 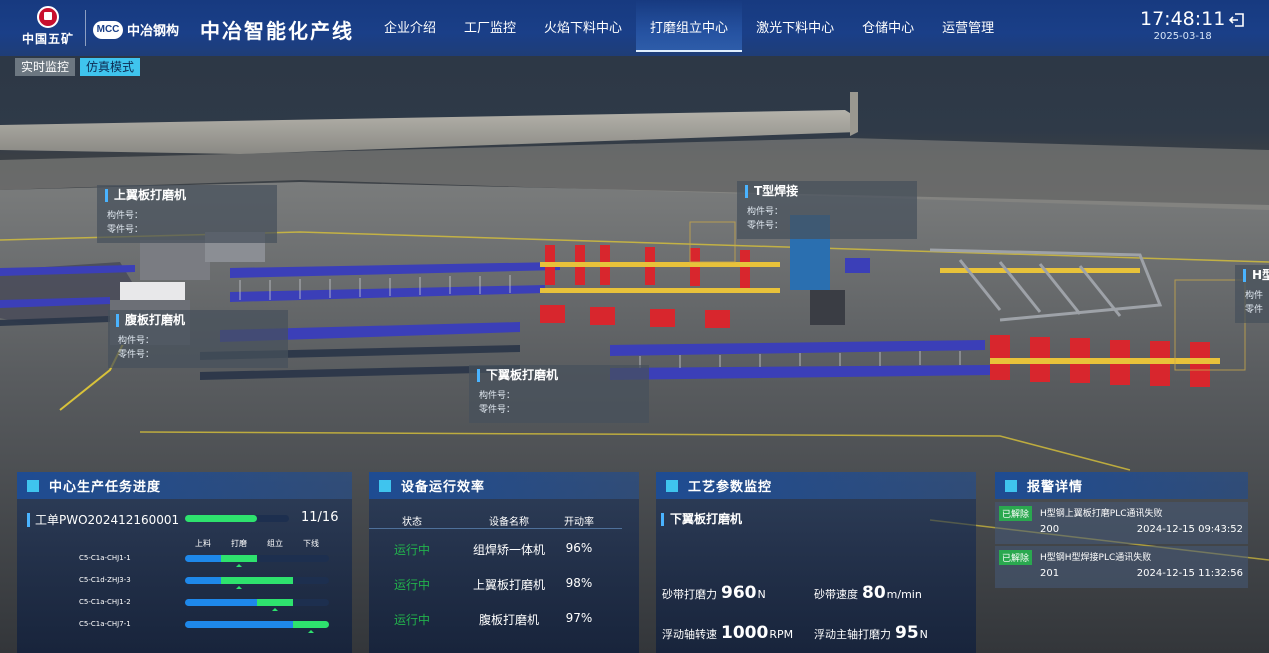 What do you see at coordinates (1182, 25) in the screenshot?
I see `clock: 17:48:11 2025-03-18` at bounding box center [1182, 25].